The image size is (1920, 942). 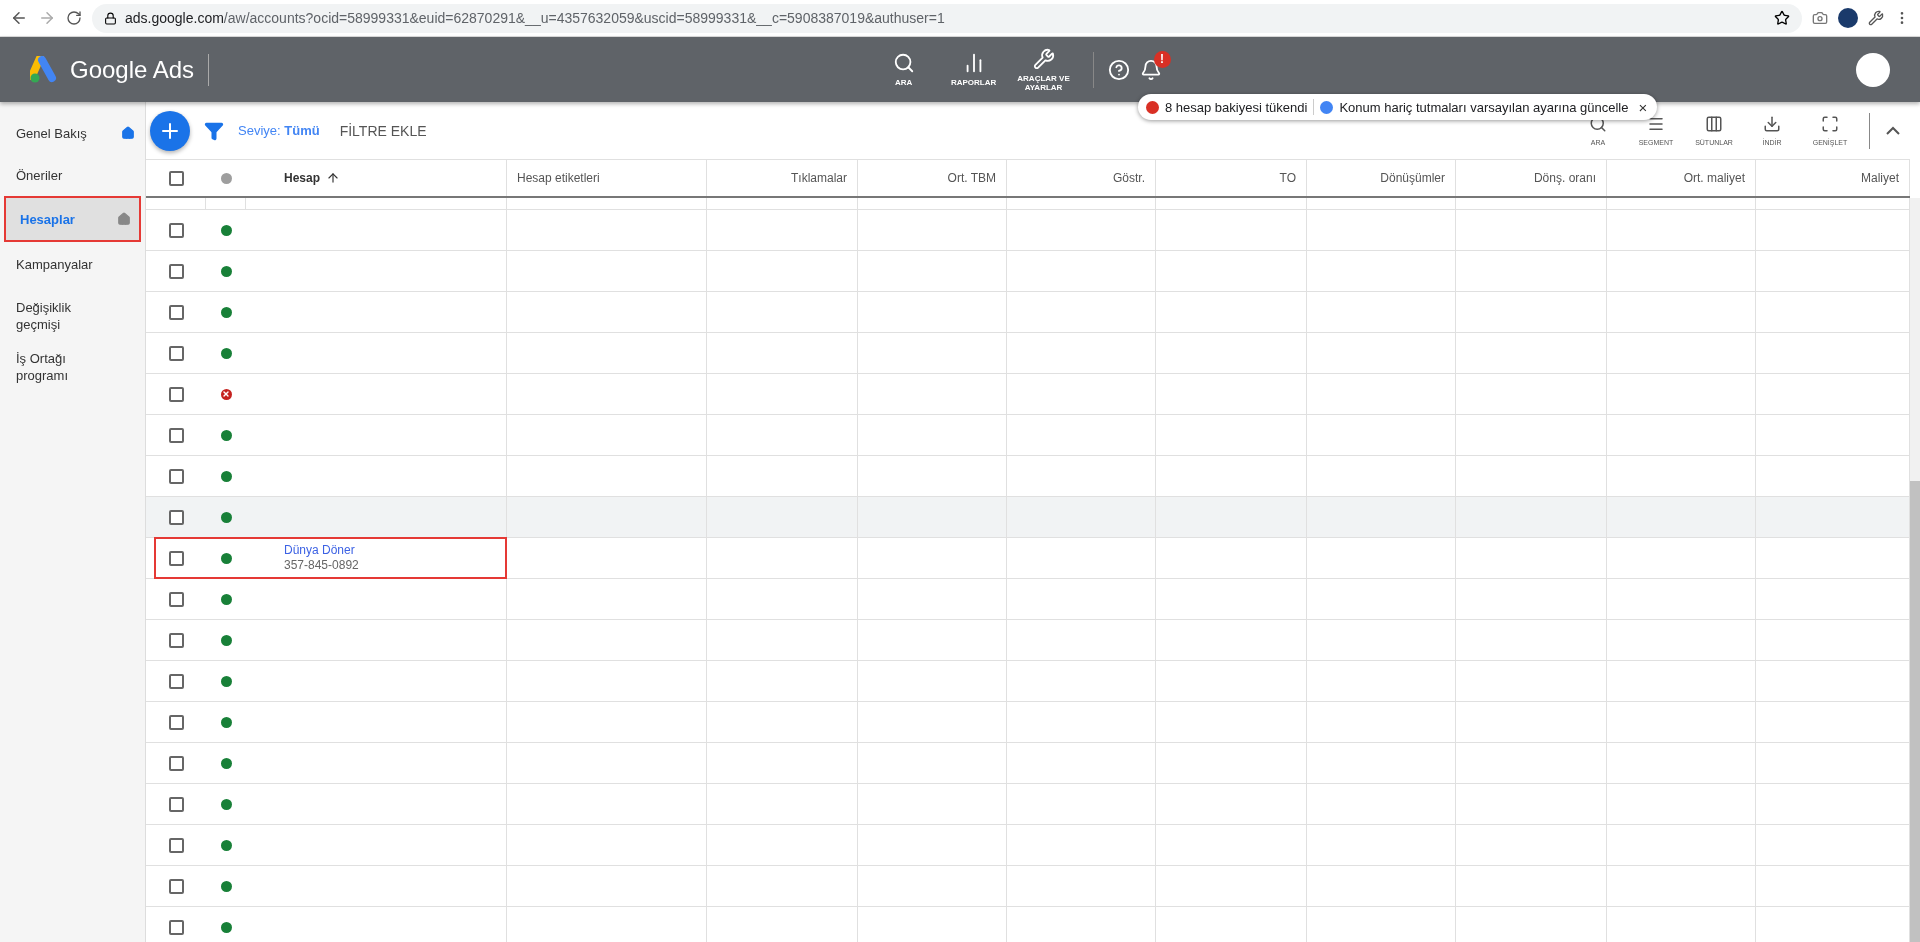 I want to click on column-header: Göstr., so click(x=1081, y=178).